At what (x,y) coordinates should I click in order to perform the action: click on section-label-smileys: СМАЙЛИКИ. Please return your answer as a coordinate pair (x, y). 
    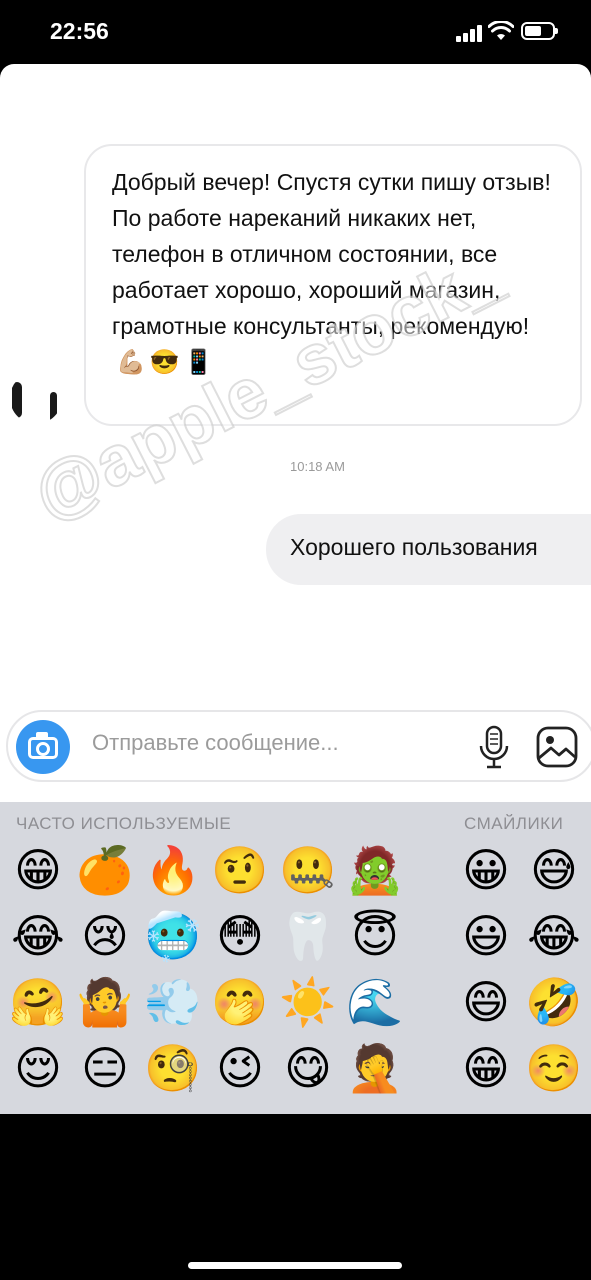
    Looking at the image, I should click on (514, 823).